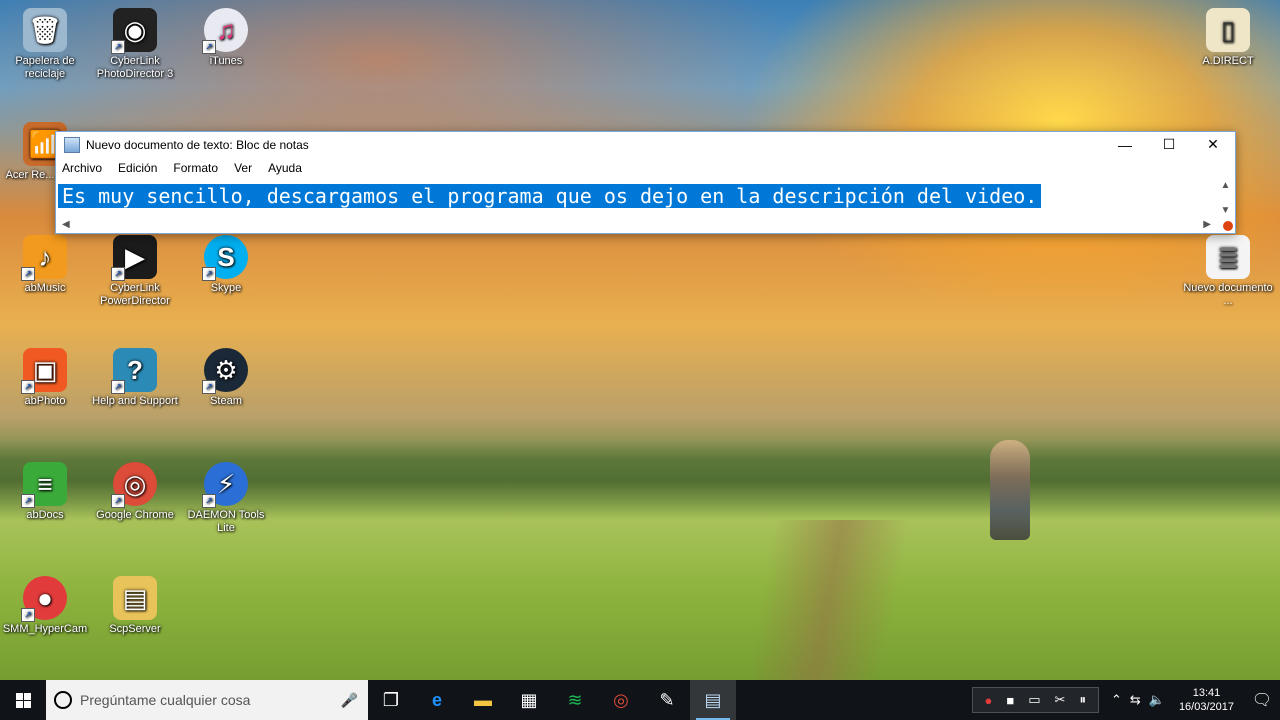  I want to click on wallpaper-path, so click(850, 605).